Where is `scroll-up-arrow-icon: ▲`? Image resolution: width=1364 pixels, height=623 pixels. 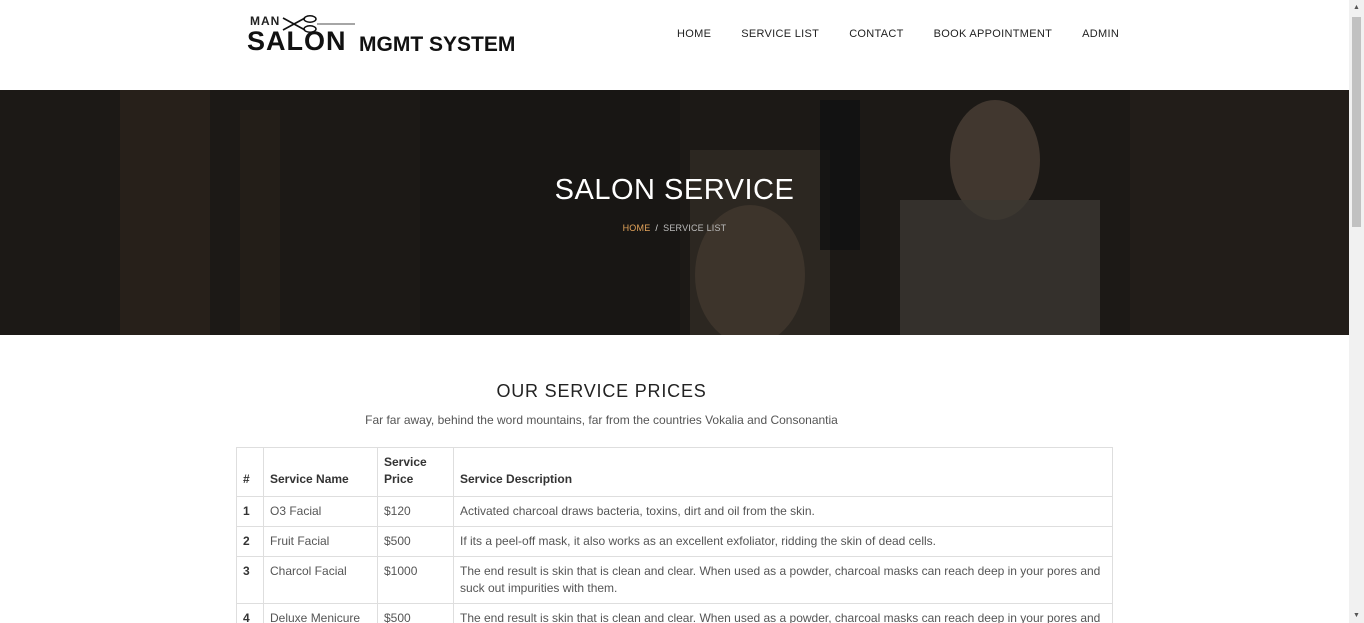 scroll-up-arrow-icon: ▲ is located at coordinates (1356, 7).